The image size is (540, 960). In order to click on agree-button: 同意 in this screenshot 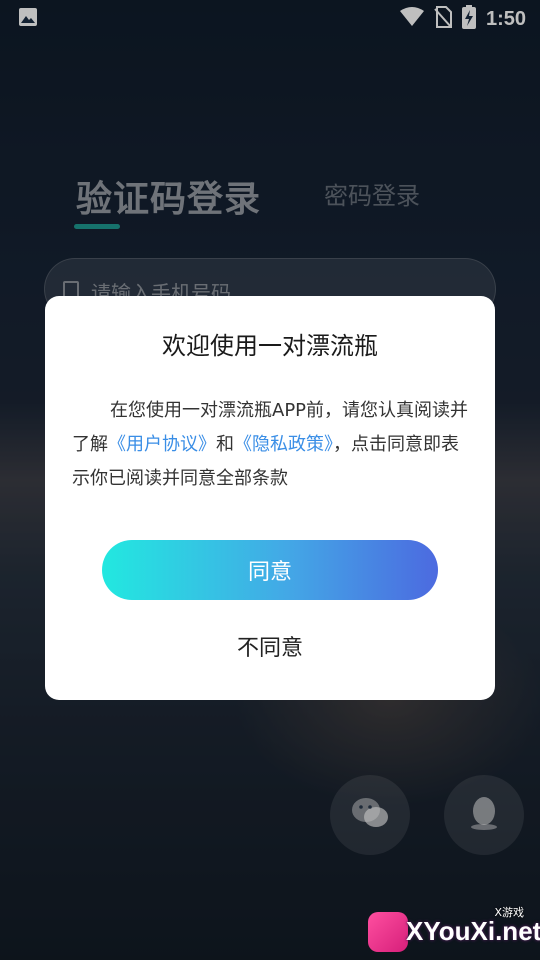, I will do `click(270, 570)`.